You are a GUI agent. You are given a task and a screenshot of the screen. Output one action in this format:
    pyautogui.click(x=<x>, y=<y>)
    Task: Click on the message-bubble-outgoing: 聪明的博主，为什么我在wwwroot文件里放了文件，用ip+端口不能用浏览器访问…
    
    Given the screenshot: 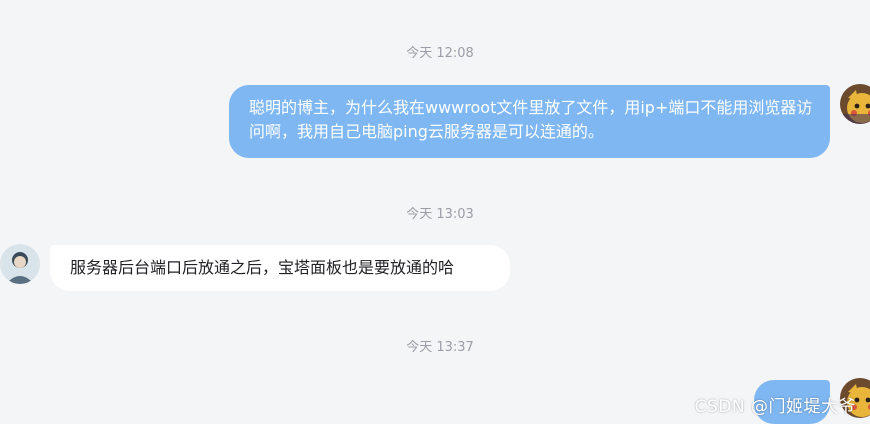 What is the action you would take?
    pyautogui.click(x=529, y=121)
    